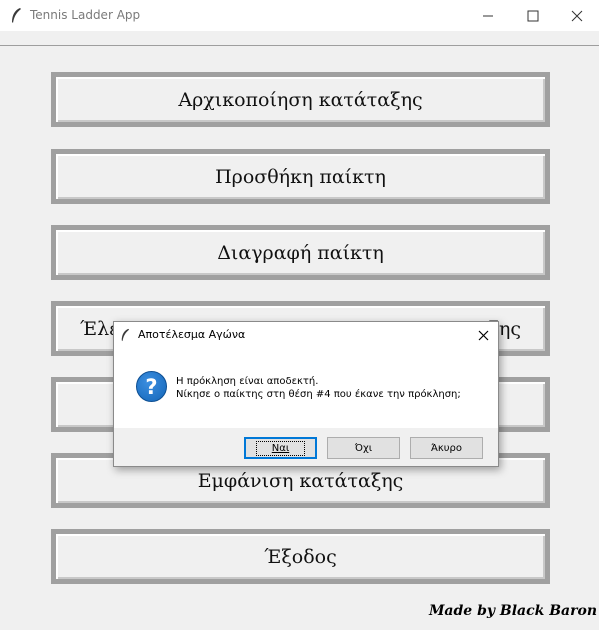 This screenshot has height=630, width=599. Describe the element at coordinates (299, 15) in the screenshot. I see `window-titlebar: Tennis Ladder App` at that location.